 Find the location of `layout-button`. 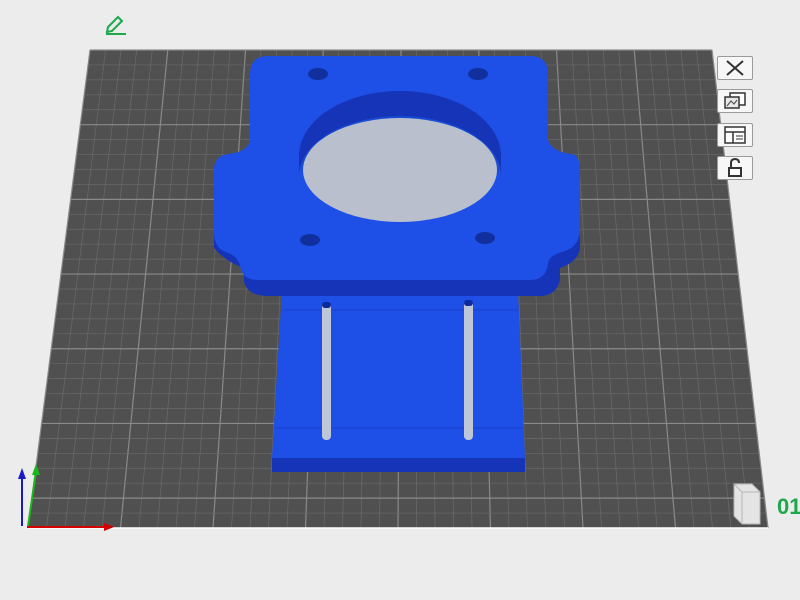

layout-button is located at coordinates (735, 135).